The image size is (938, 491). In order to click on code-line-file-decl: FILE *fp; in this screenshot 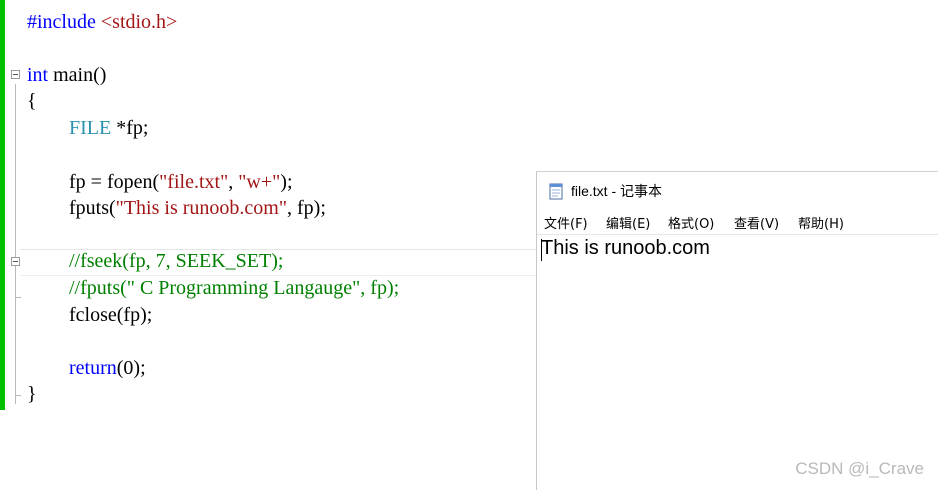, I will do `click(108, 128)`.